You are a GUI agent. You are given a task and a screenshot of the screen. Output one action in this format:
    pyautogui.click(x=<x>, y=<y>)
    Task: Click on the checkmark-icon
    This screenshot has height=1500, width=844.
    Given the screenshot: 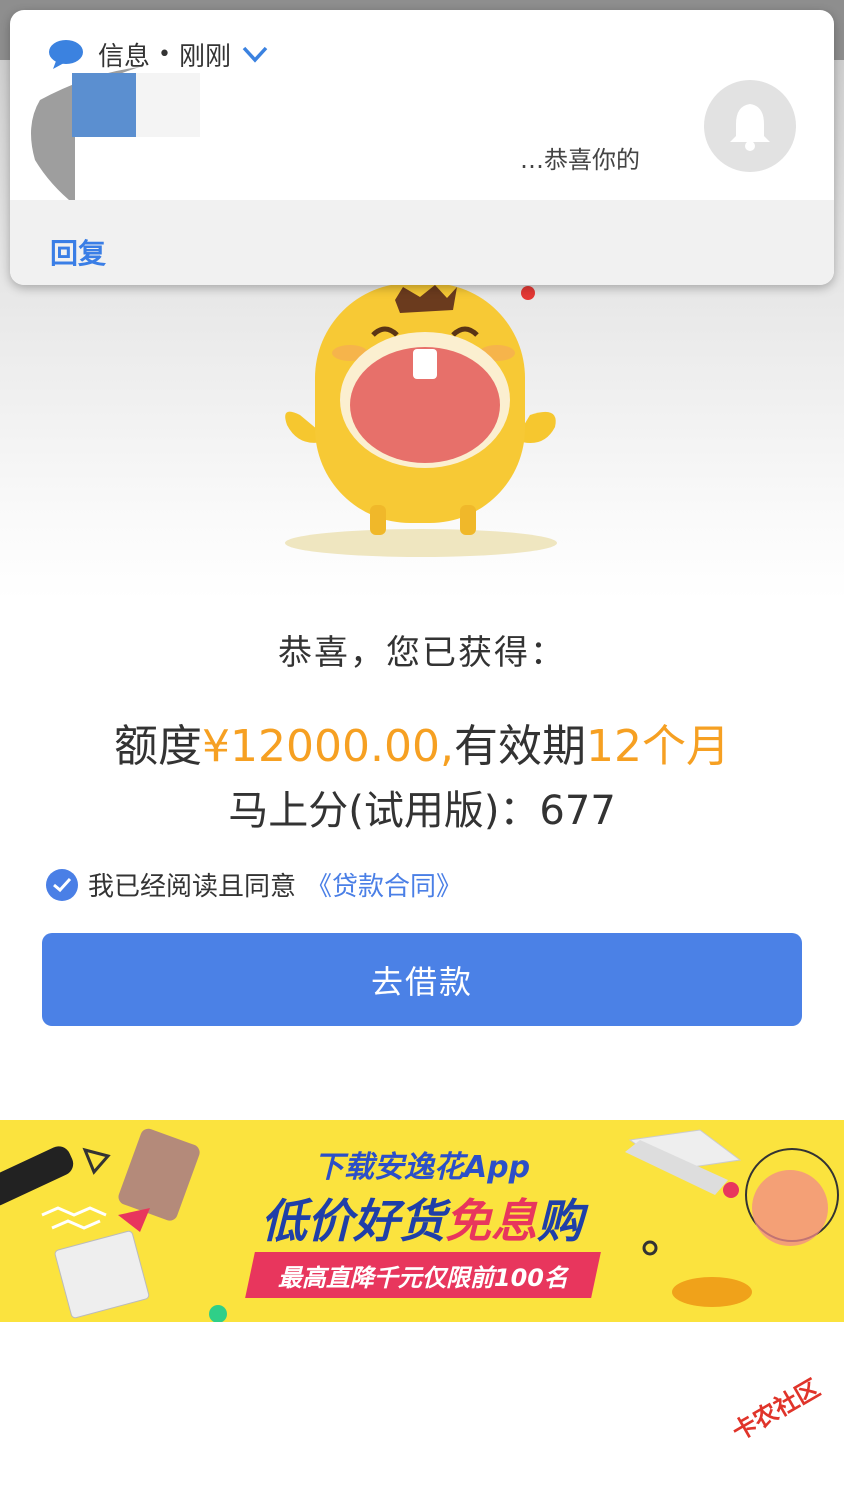 What is the action you would take?
    pyautogui.click(x=62, y=884)
    